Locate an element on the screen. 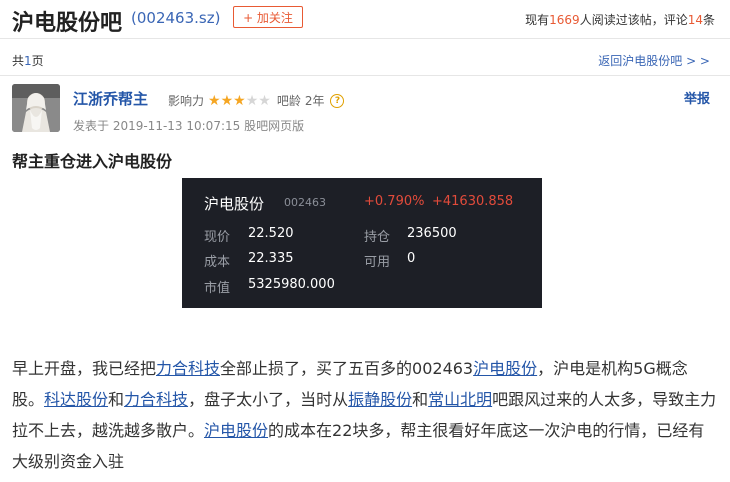 The image size is (730, 482). stock-link-zhenjing: 振静股份 is located at coordinates (380, 399).